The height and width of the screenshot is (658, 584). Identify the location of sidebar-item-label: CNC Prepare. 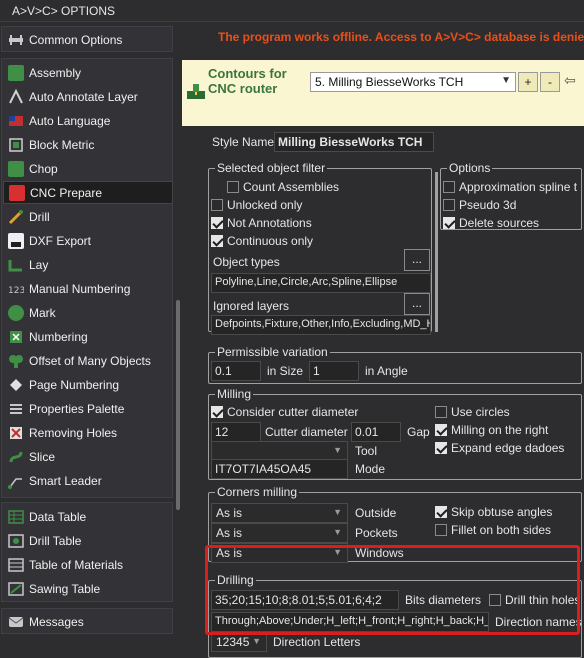
(66, 192).